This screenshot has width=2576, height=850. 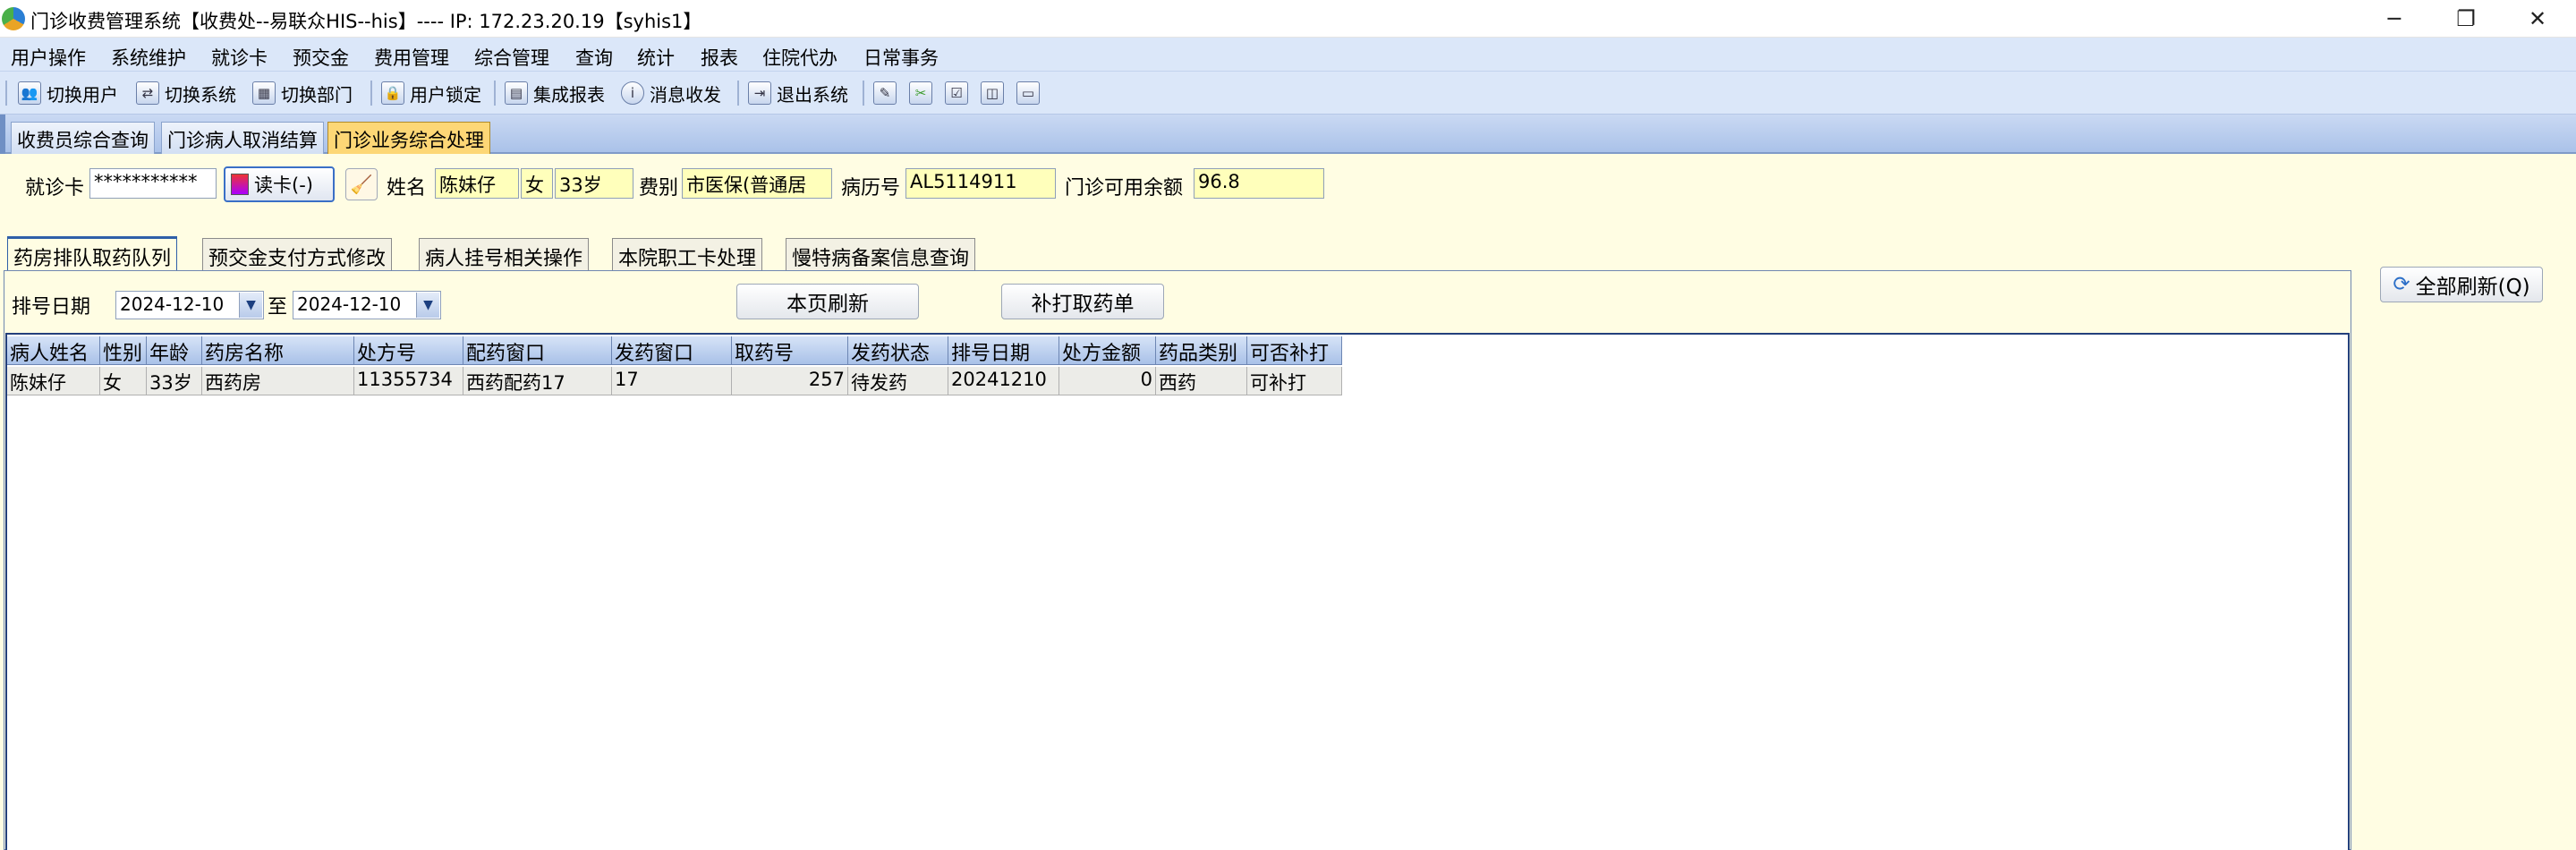 I want to click on menu-comprehensive-management: 综合管理, so click(x=511, y=57).